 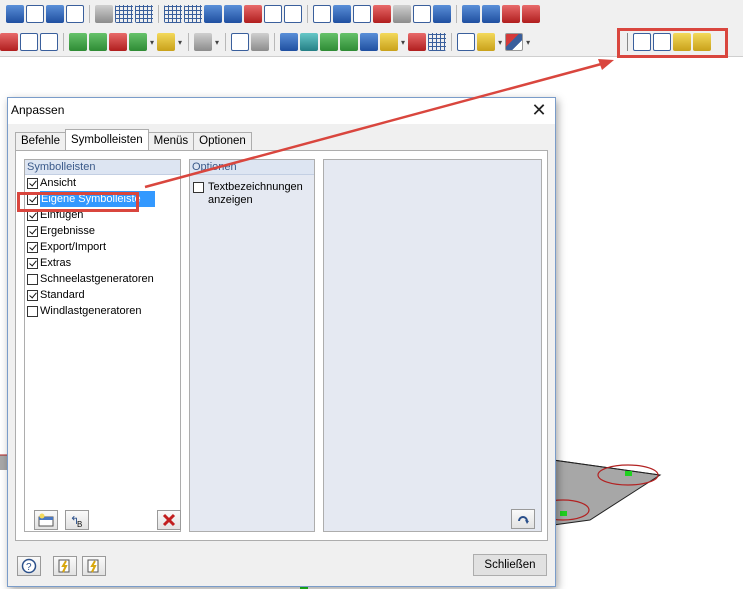 What do you see at coordinates (102, 183) in the screenshot?
I see `list-item: Ansicht` at bounding box center [102, 183].